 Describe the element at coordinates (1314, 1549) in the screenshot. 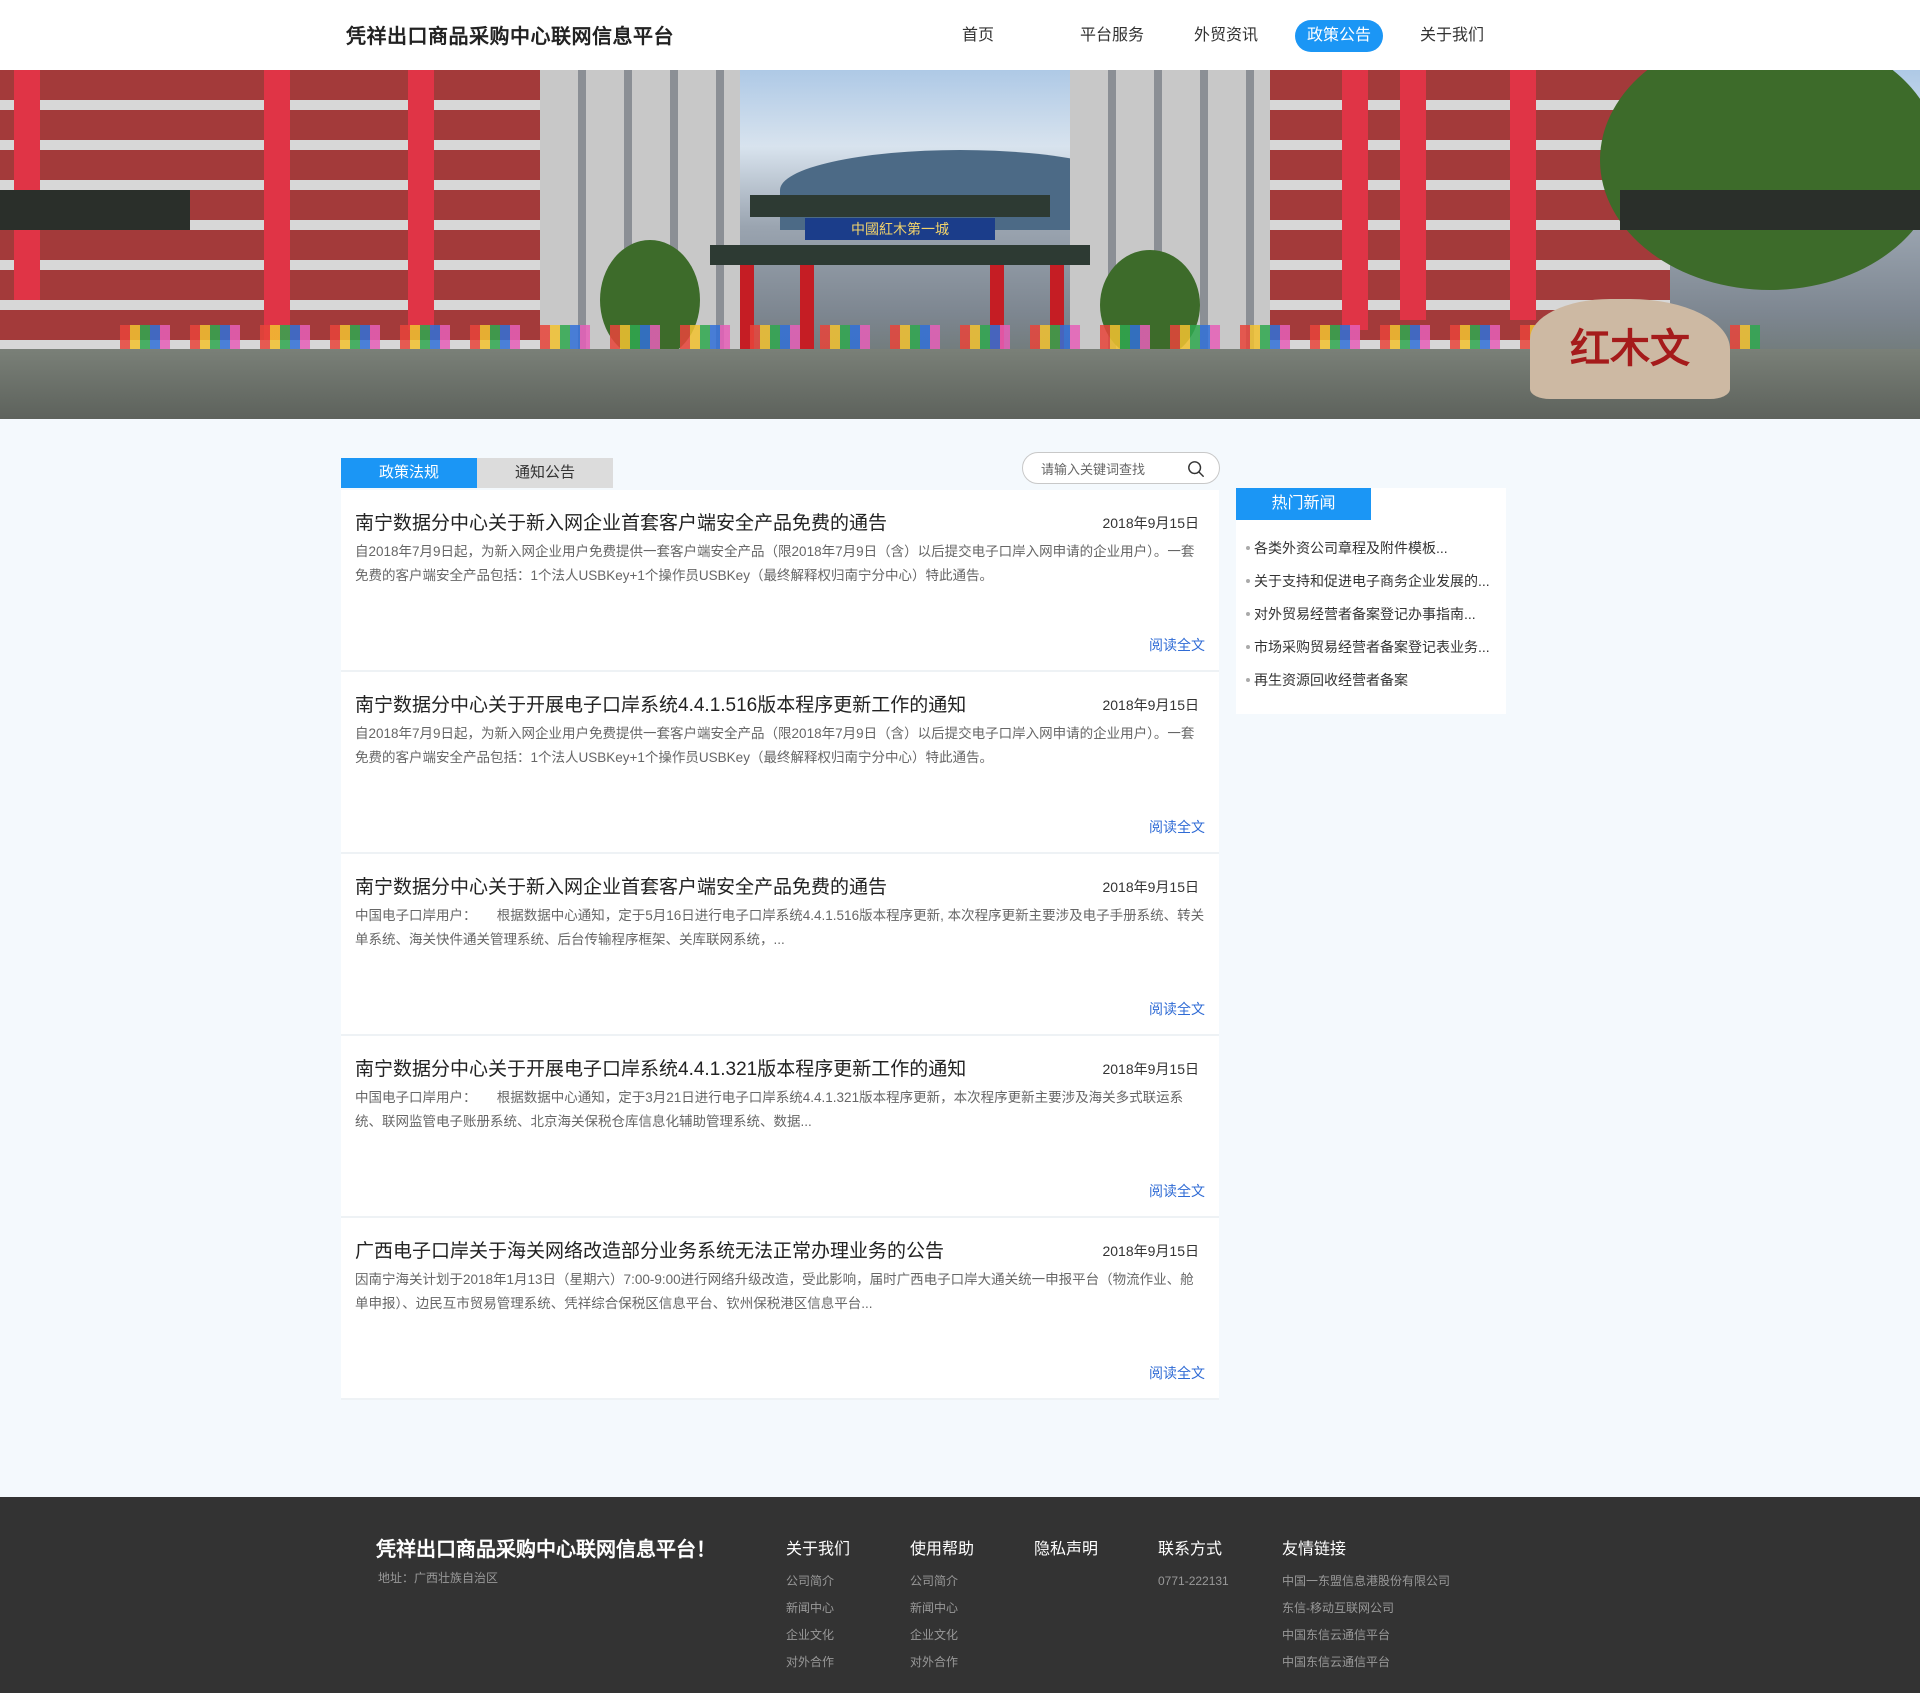

I see `footer-col-heading: 友情链接` at that location.